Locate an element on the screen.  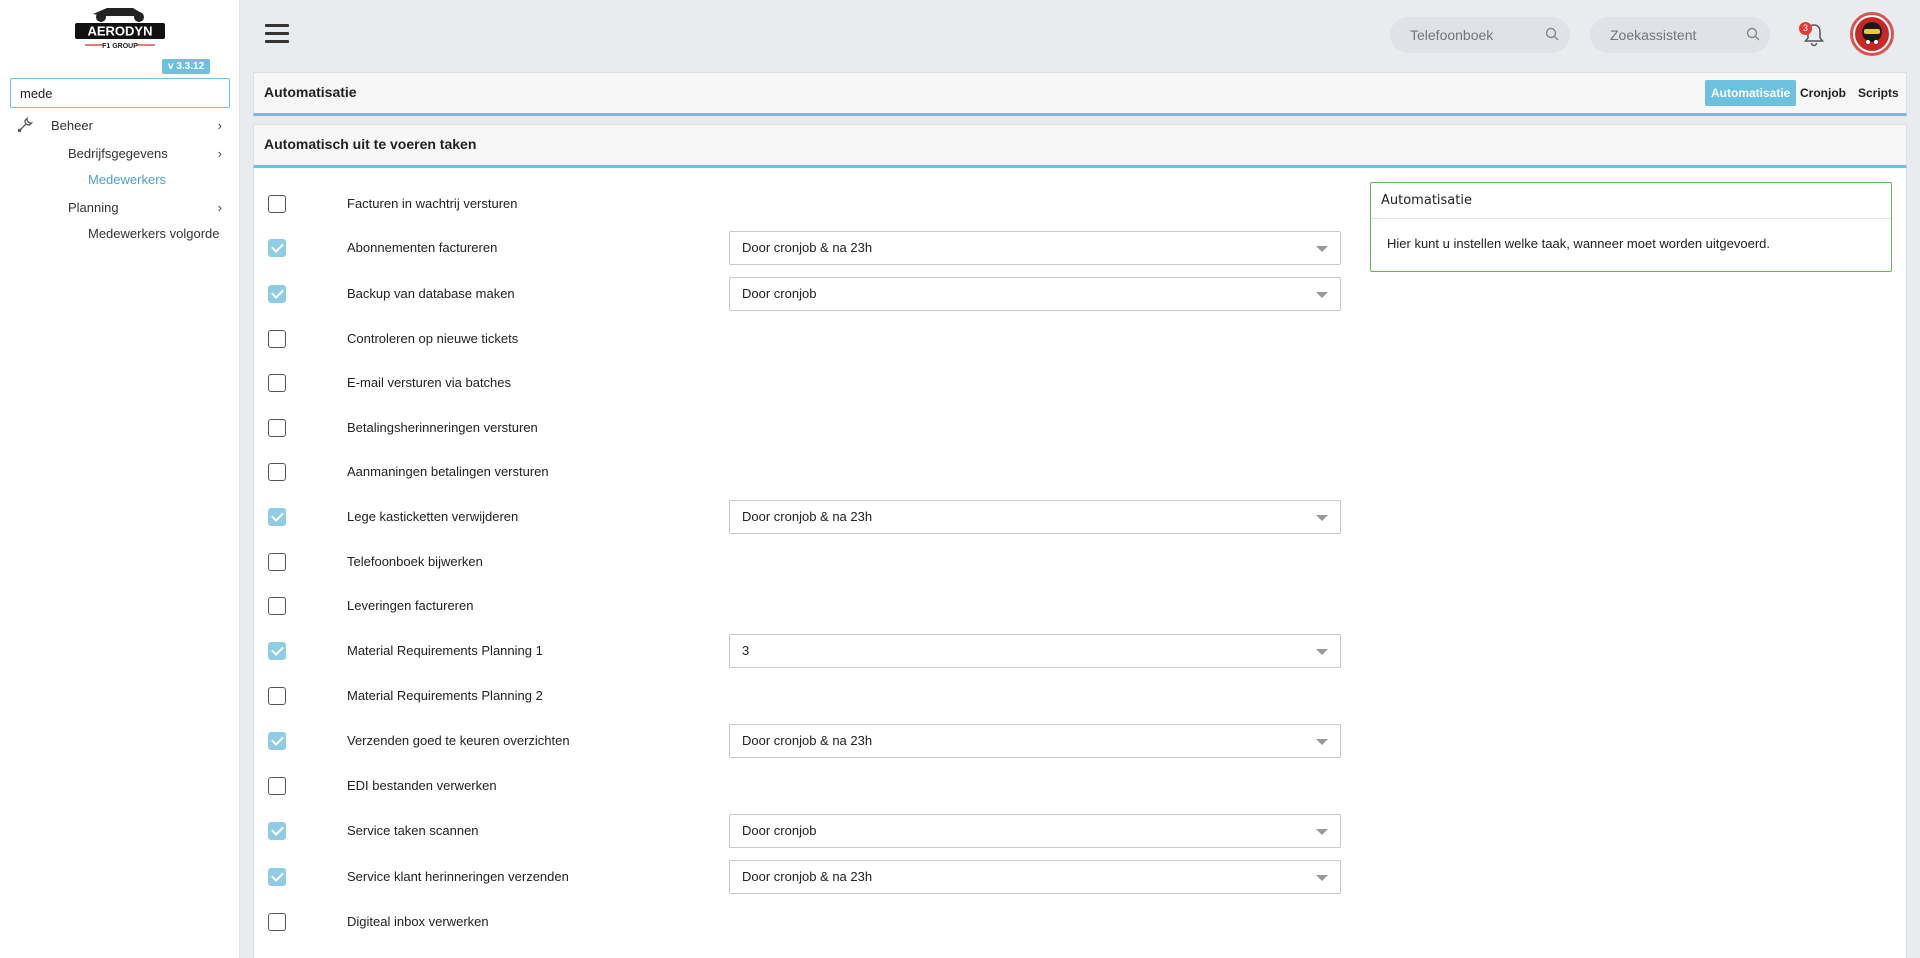
avatar is located at coordinates (1872, 34).